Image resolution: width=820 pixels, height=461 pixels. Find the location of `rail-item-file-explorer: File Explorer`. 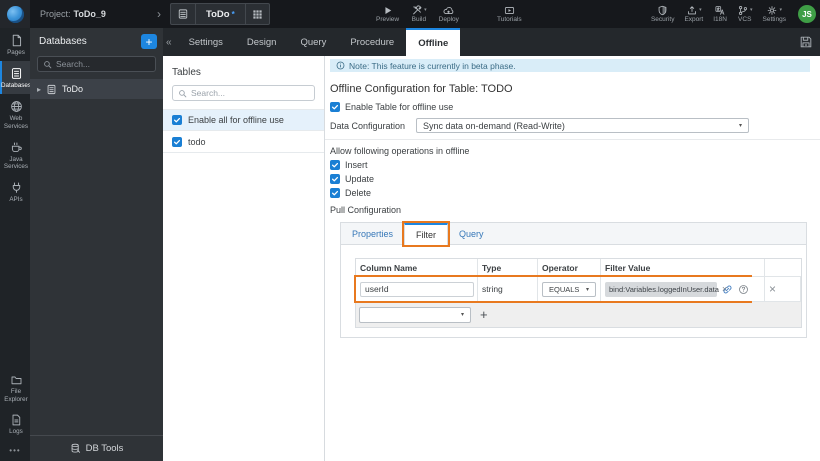

rail-item-file-explorer: File Explorer is located at coordinates (15, 387).